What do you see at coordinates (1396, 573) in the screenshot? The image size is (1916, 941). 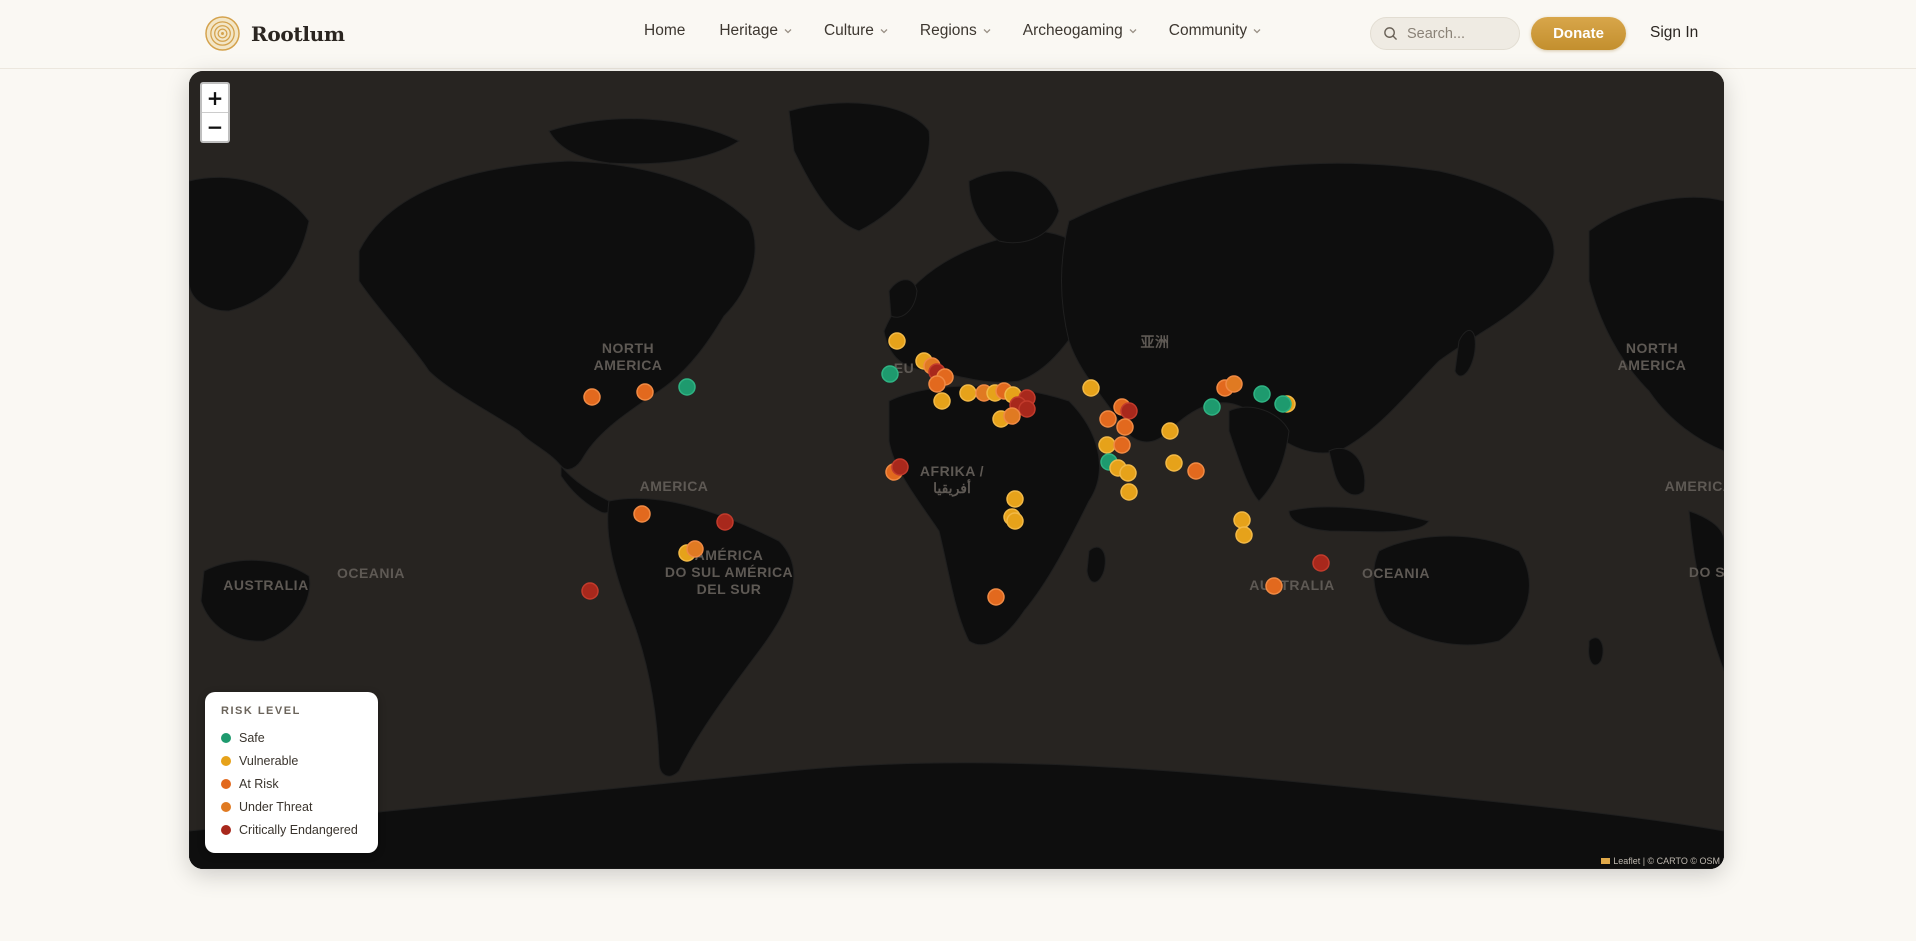 I see `label-oceania: OCEANIA` at bounding box center [1396, 573].